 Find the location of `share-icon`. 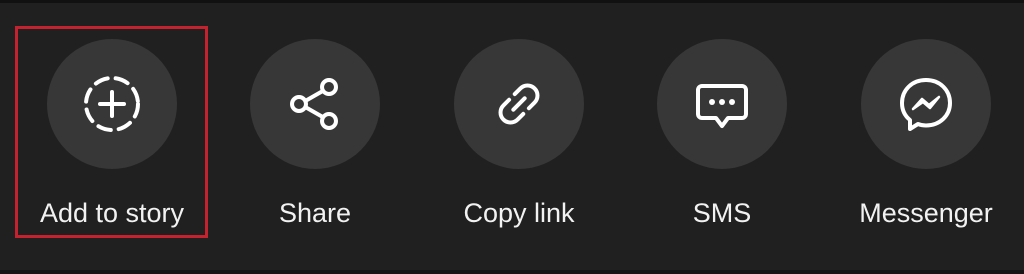

share-icon is located at coordinates (314, 104).